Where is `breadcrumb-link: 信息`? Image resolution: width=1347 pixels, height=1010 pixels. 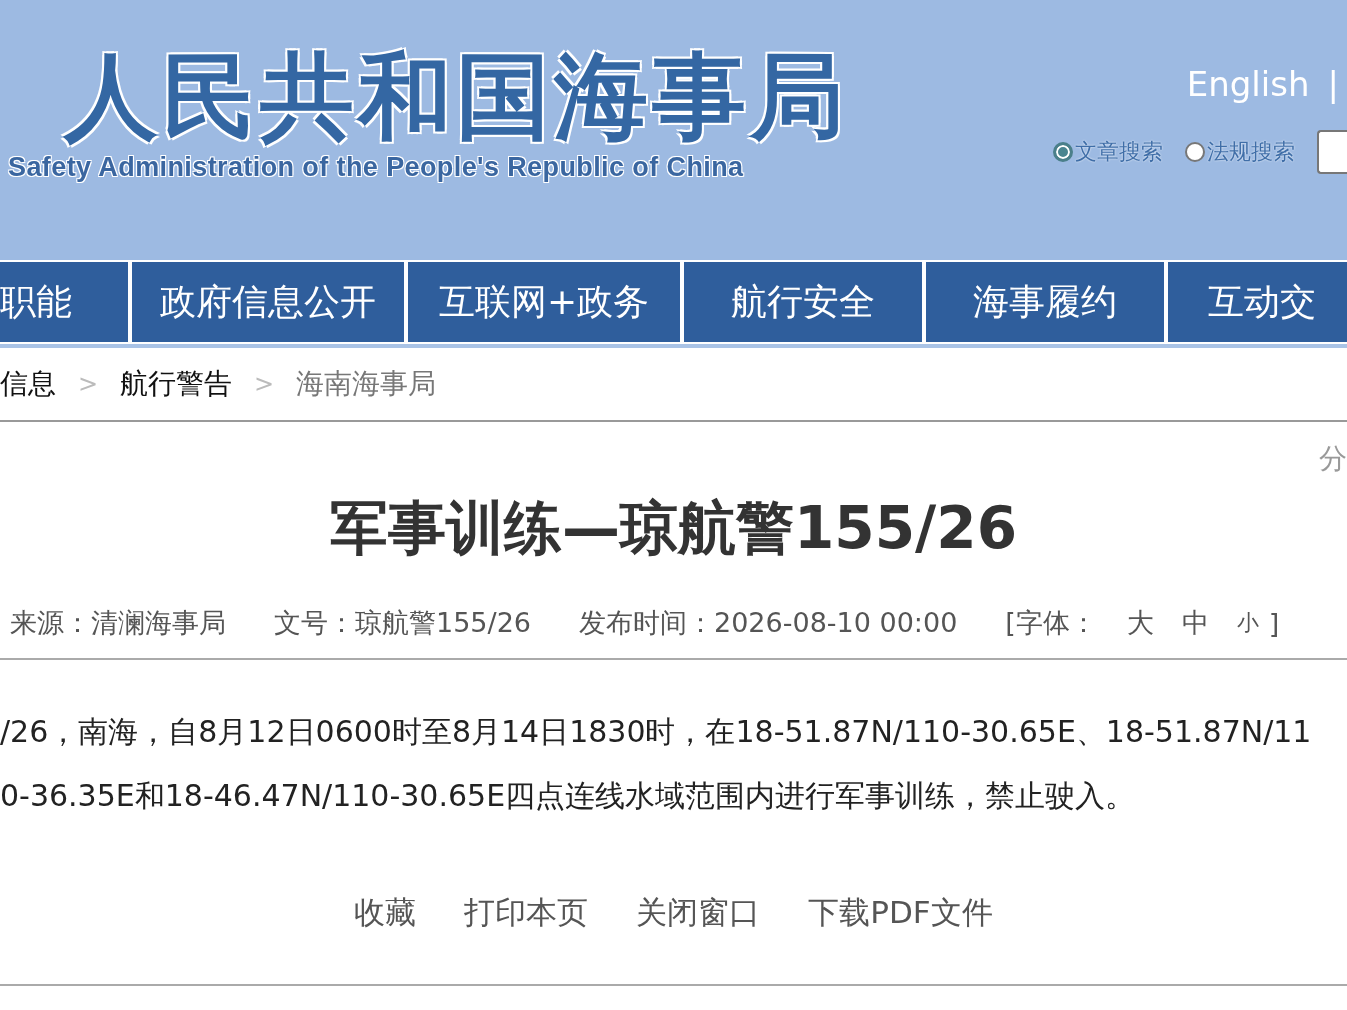
breadcrumb-link: 信息 is located at coordinates (28, 384).